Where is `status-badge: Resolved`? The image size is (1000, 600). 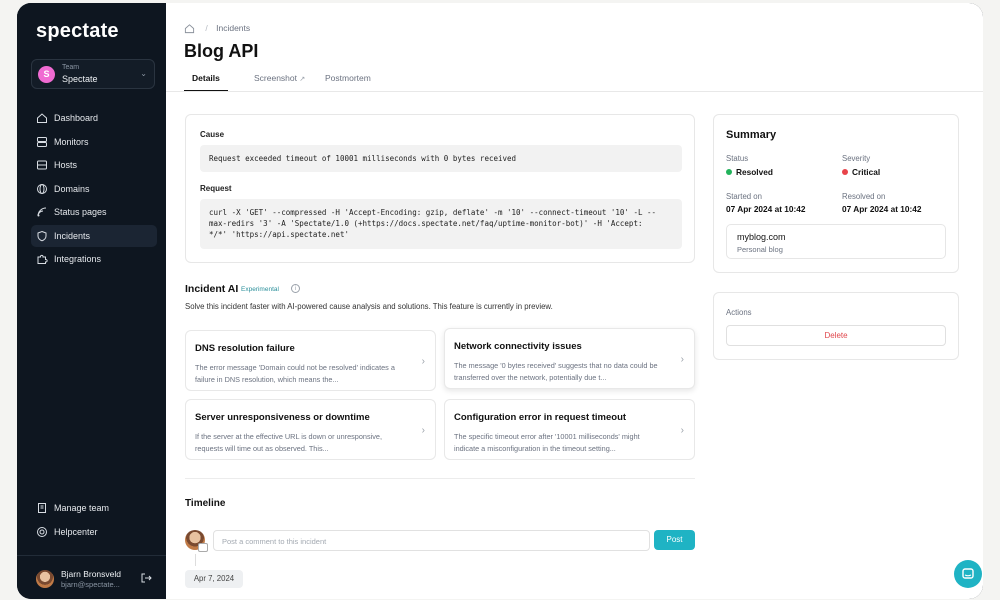
status-badge: Resolved is located at coordinates (749, 172).